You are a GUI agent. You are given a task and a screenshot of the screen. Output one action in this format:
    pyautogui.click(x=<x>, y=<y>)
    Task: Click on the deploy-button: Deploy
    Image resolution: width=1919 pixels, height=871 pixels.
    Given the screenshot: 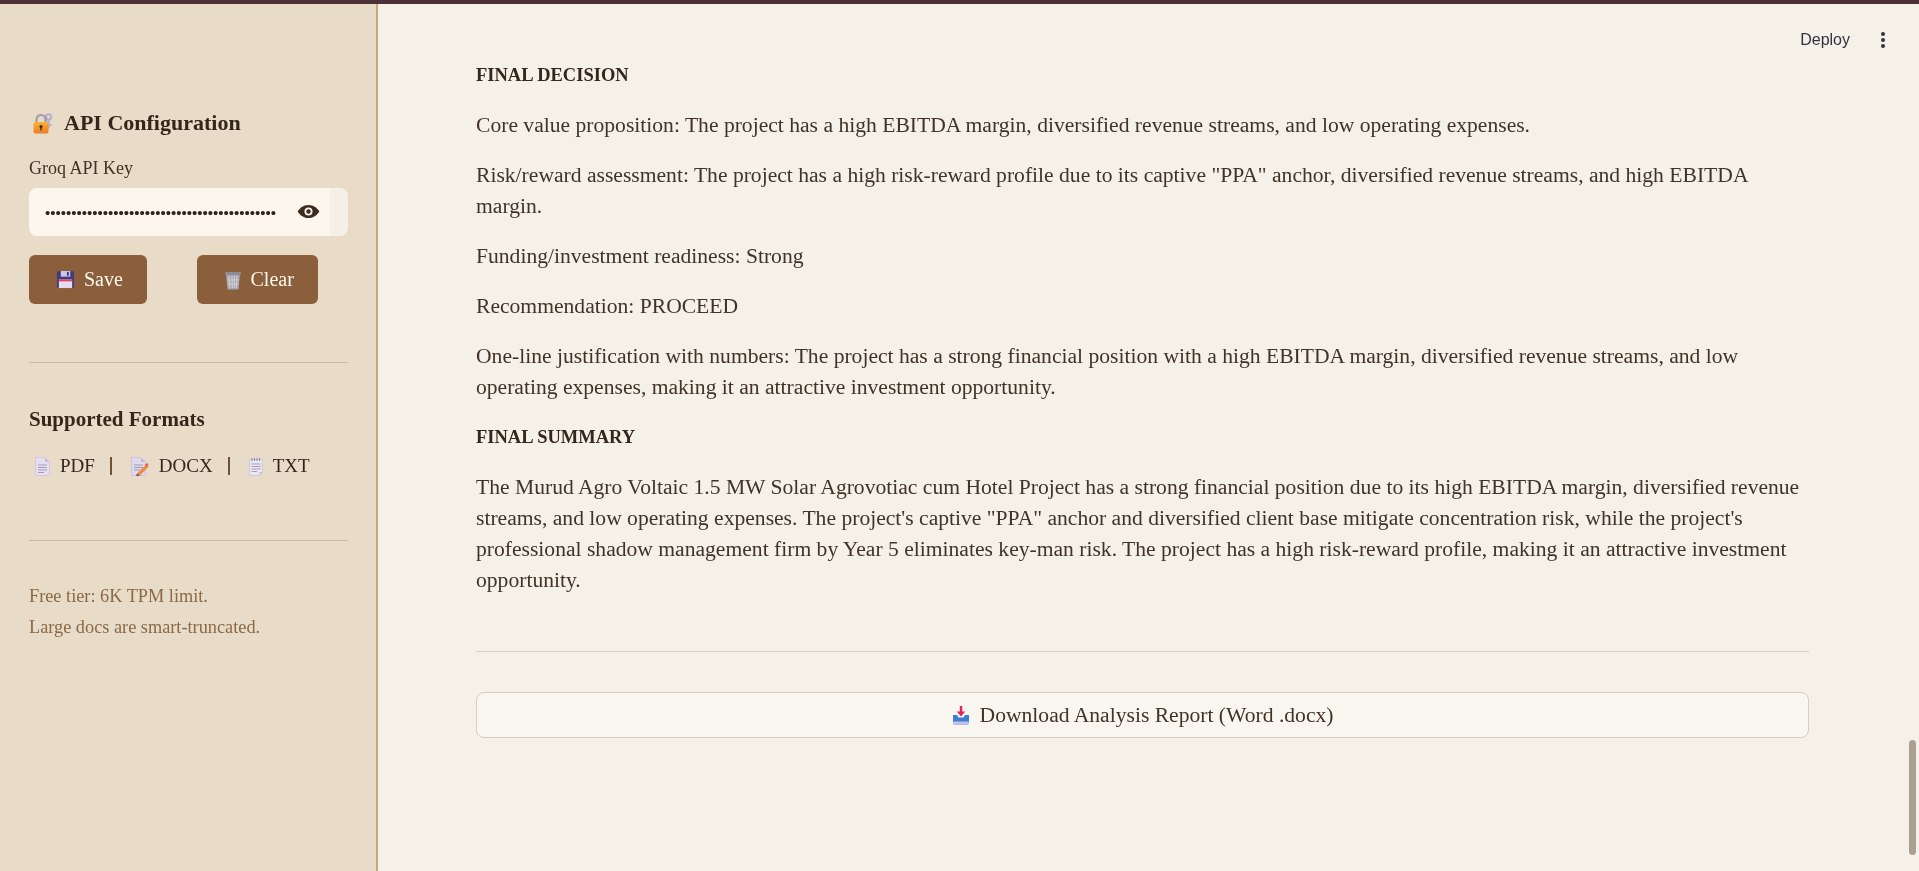 What is the action you would take?
    pyautogui.click(x=1825, y=40)
    